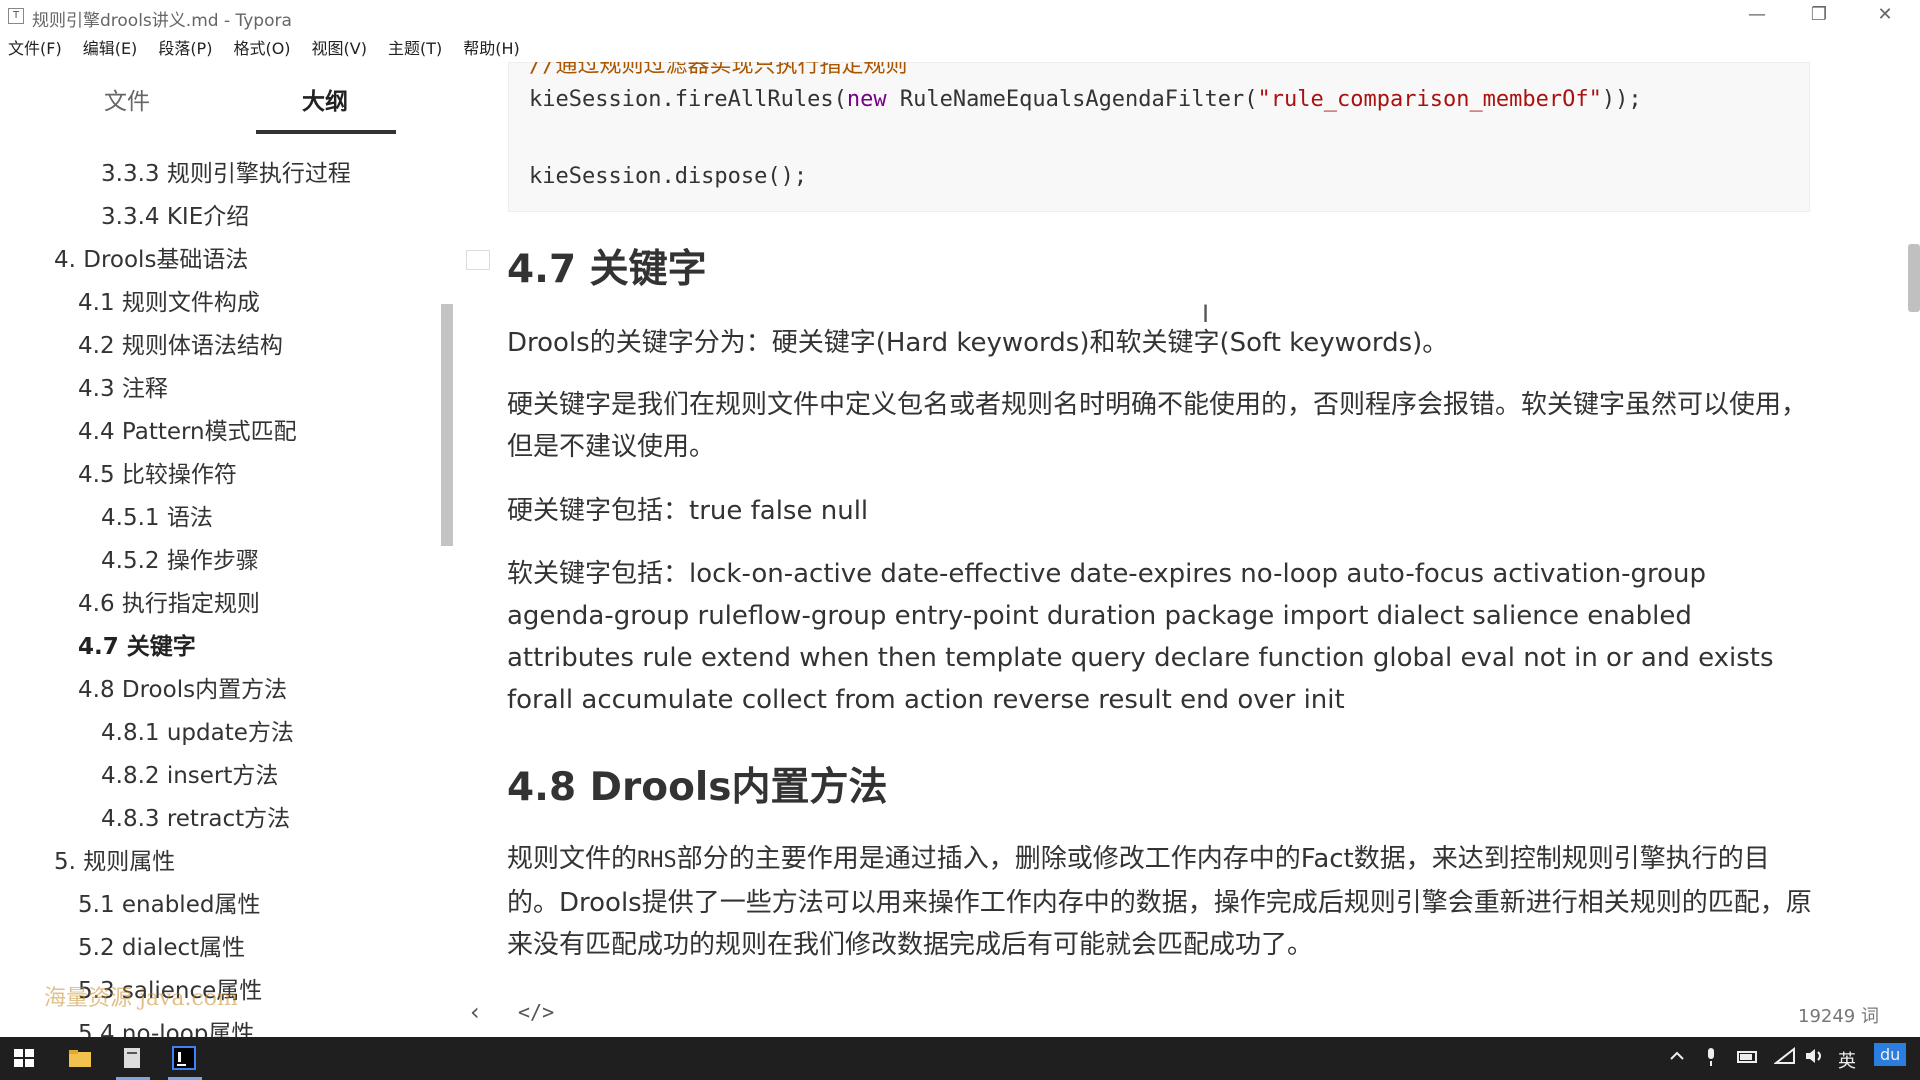  Describe the element at coordinates (197, 730) in the screenshot. I see `outline-item: 4.8.1 update方法` at that location.